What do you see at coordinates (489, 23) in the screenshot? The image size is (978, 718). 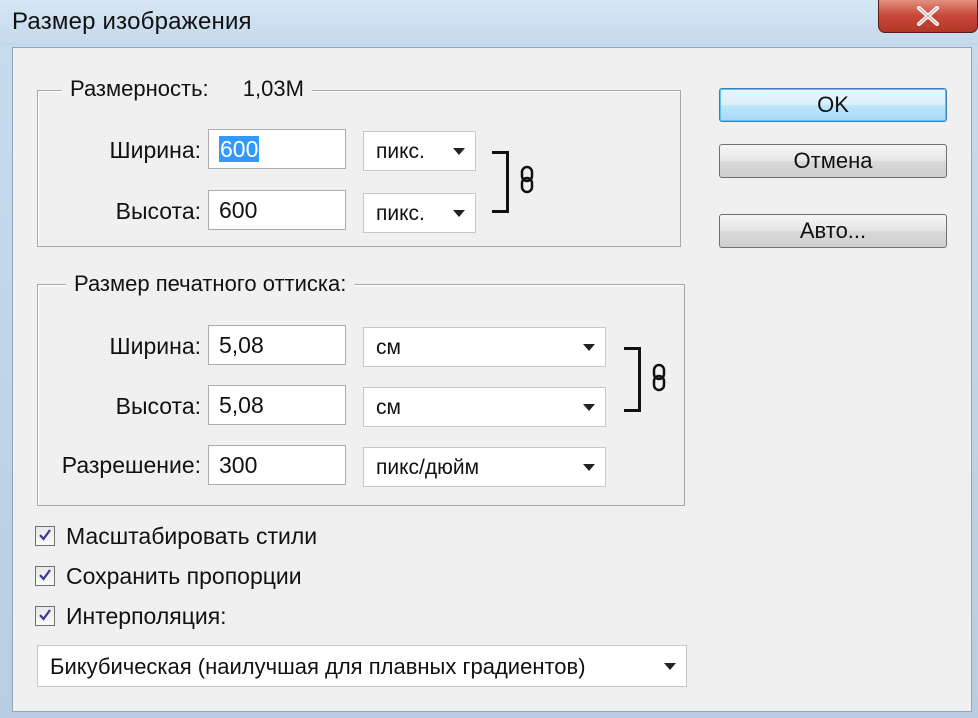 I see `title-bar: Размер изображения` at bounding box center [489, 23].